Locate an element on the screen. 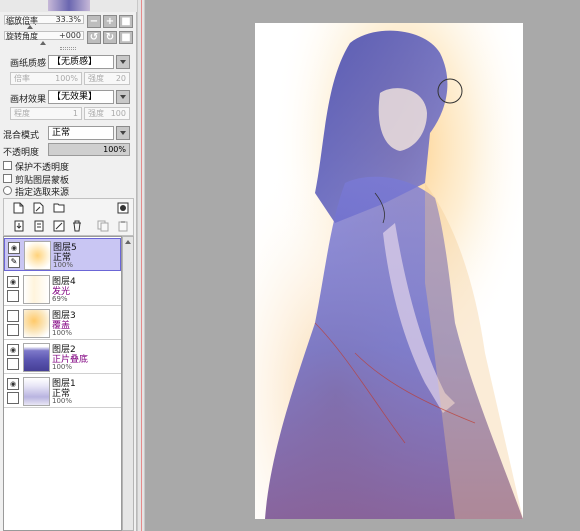 The height and width of the screenshot is (531, 580). paper-strength-value: 20 is located at coordinates (120, 78).